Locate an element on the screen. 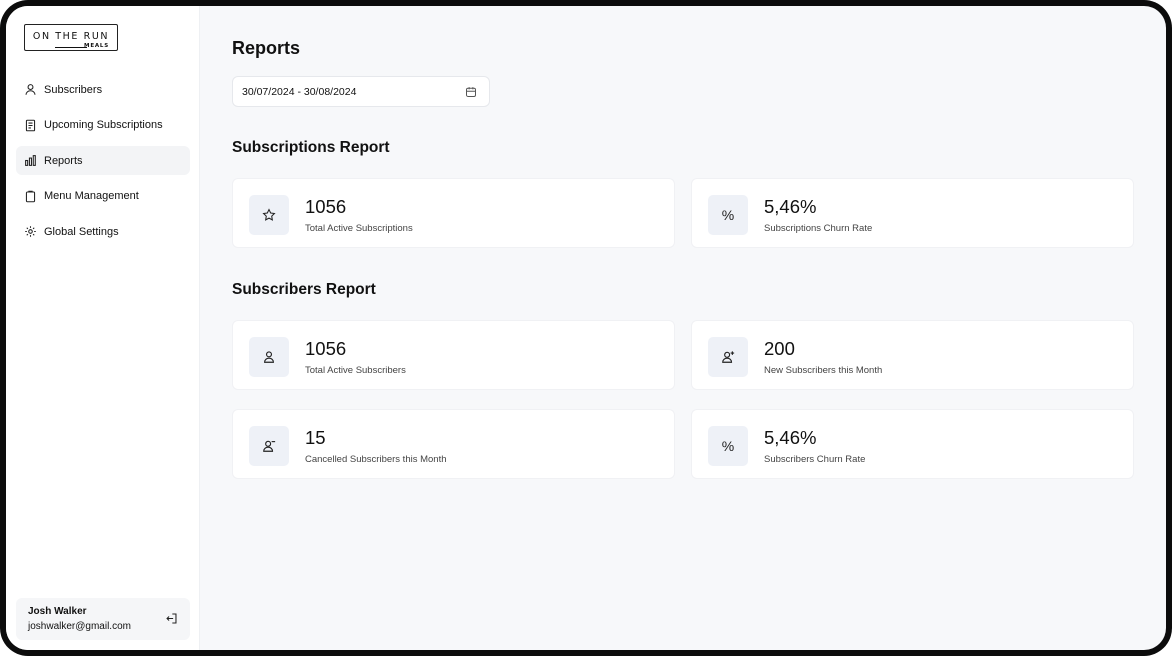  sidebar-item-label: Menu Management is located at coordinates (91, 196).